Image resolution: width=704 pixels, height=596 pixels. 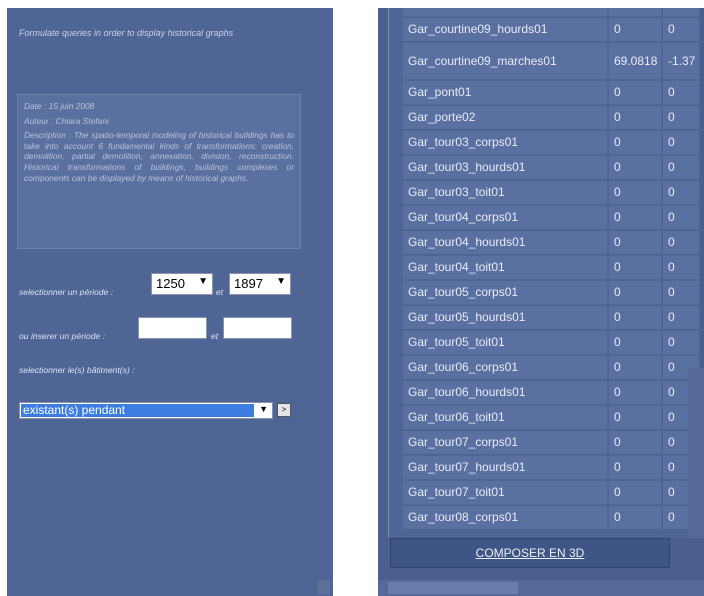 What do you see at coordinates (505, 492) in the screenshot?
I see `element-name-cell: Gar_tour07_toit01` at bounding box center [505, 492].